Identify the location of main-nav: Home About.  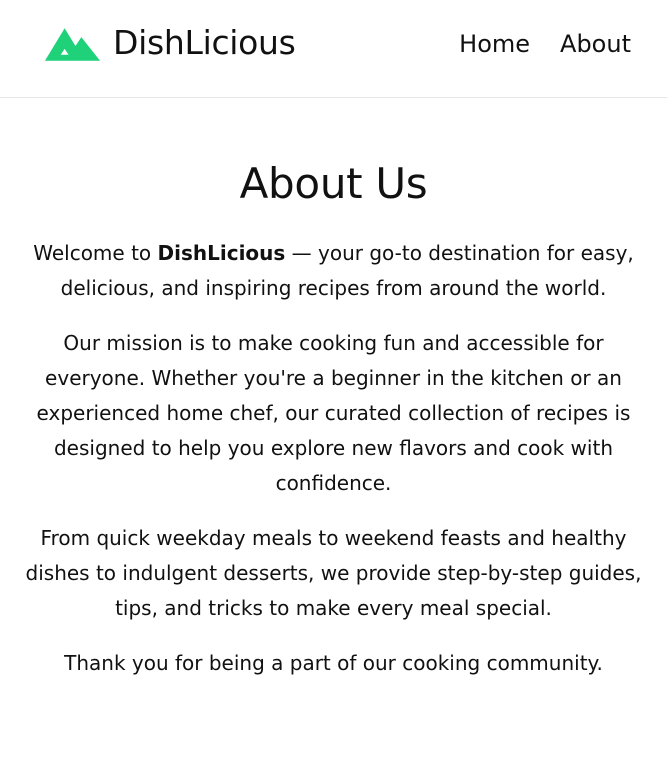
(545, 44).